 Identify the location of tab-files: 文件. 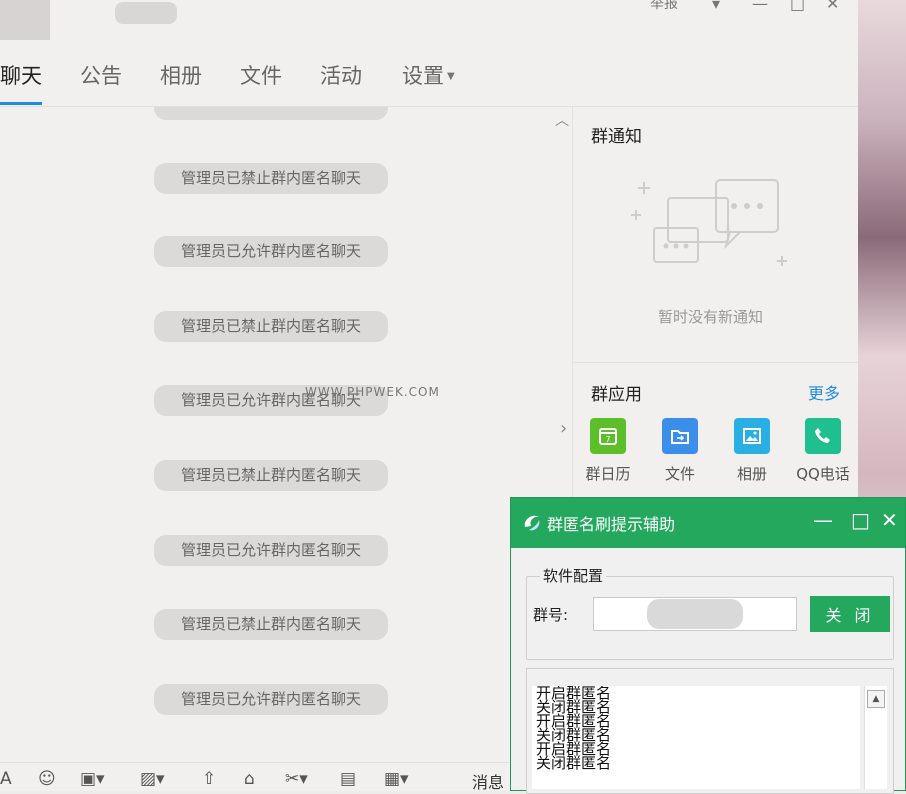
(261, 81).